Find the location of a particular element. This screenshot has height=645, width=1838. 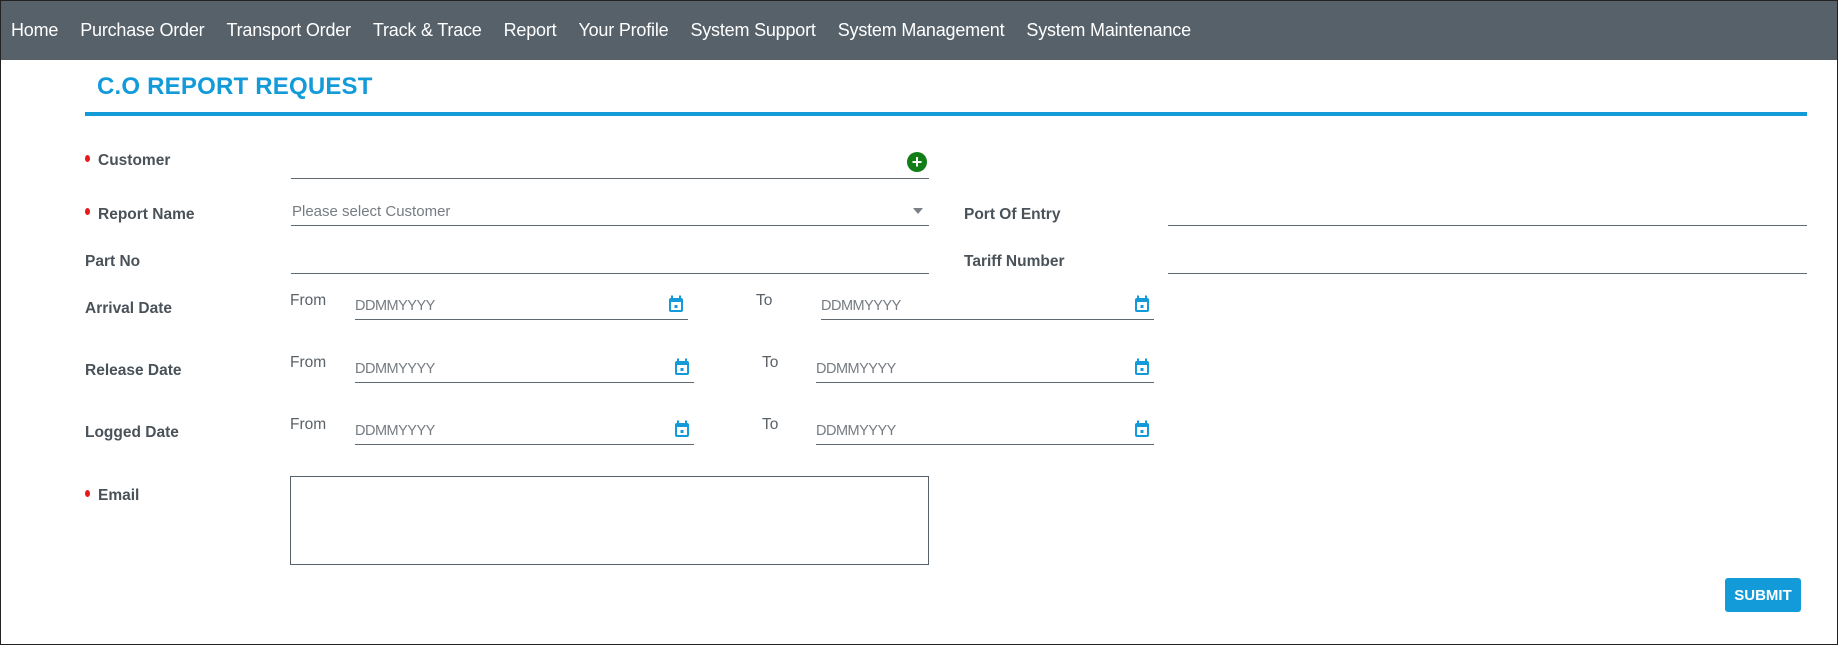

report-name-placeholder: Please select Customer is located at coordinates (371, 211).